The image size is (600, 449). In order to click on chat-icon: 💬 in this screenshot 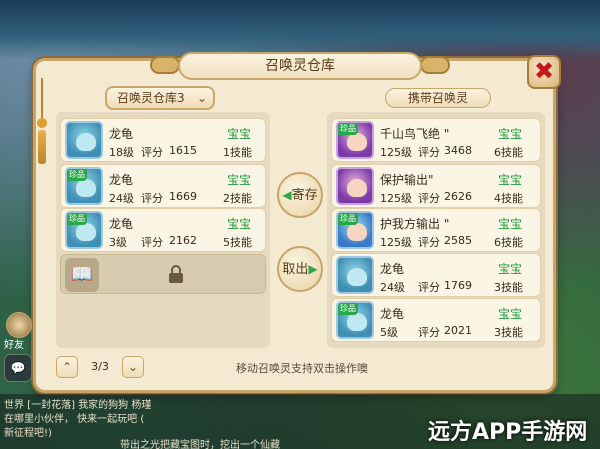, I will do `click(18, 368)`.